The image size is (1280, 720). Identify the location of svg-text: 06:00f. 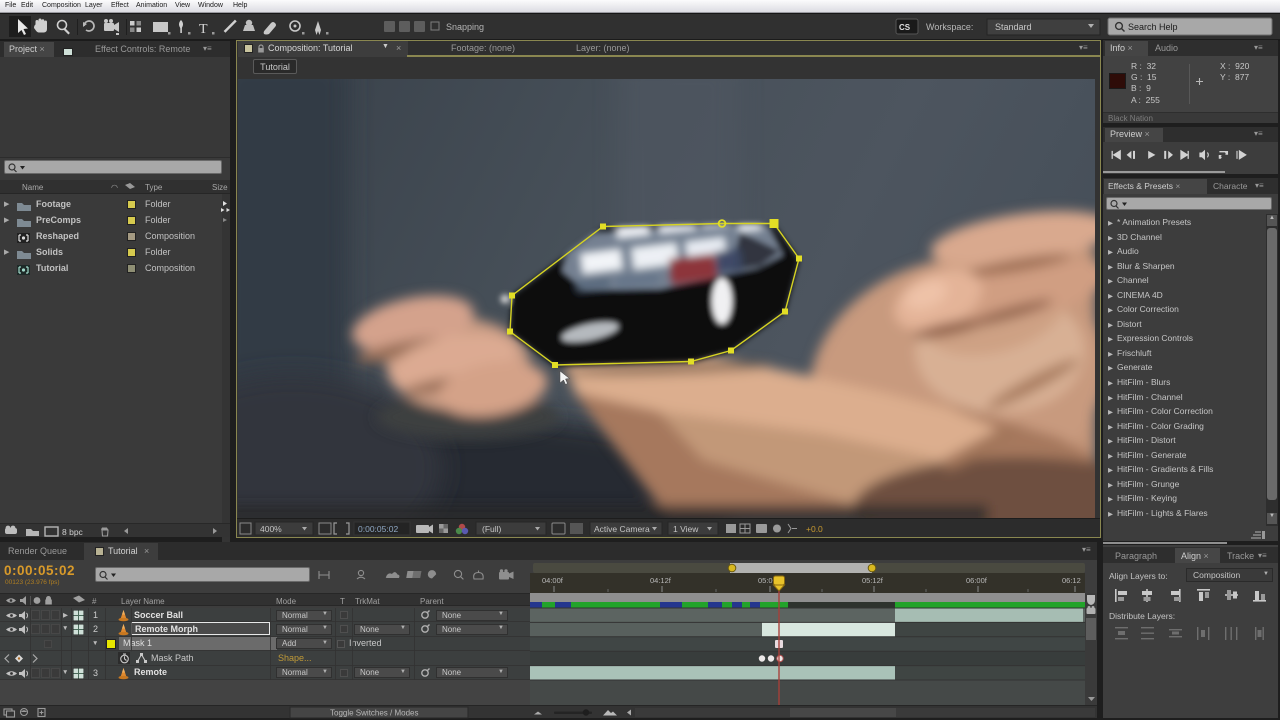
(977, 580).